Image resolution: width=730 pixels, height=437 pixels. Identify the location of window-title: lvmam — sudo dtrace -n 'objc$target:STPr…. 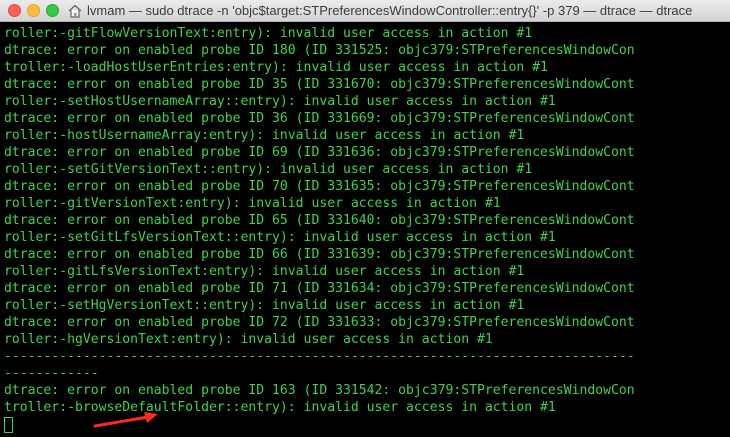
(390, 10).